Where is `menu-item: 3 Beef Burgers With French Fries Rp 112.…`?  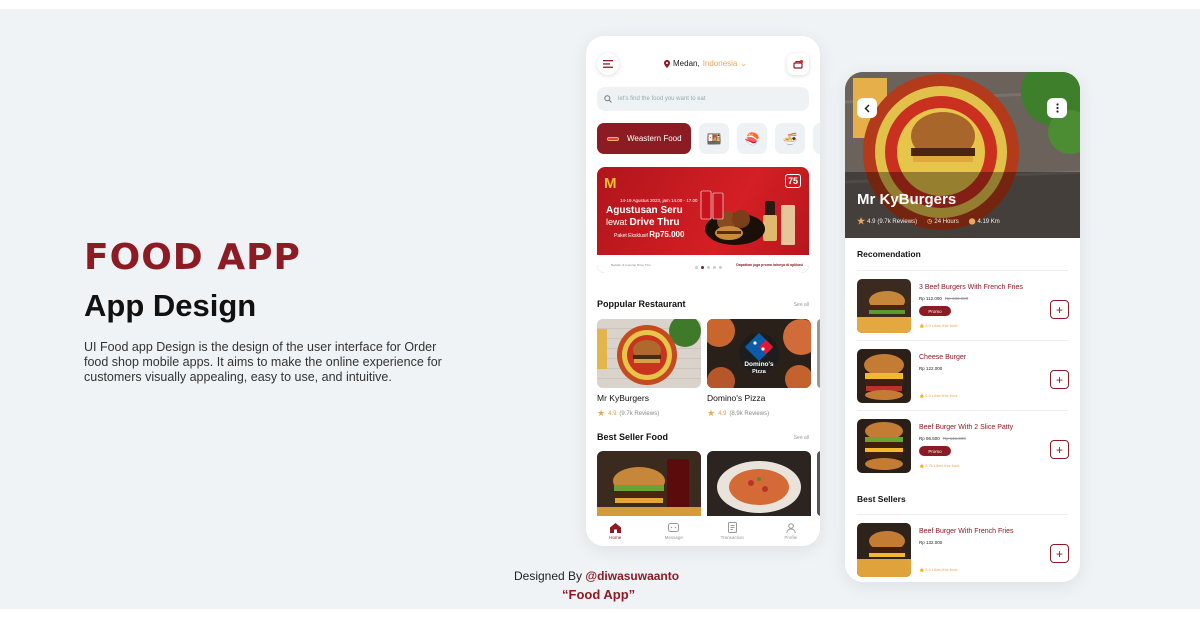 menu-item: 3 Beef Burgers With French Fries Rp 112.… is located at coordinates (963, 308).